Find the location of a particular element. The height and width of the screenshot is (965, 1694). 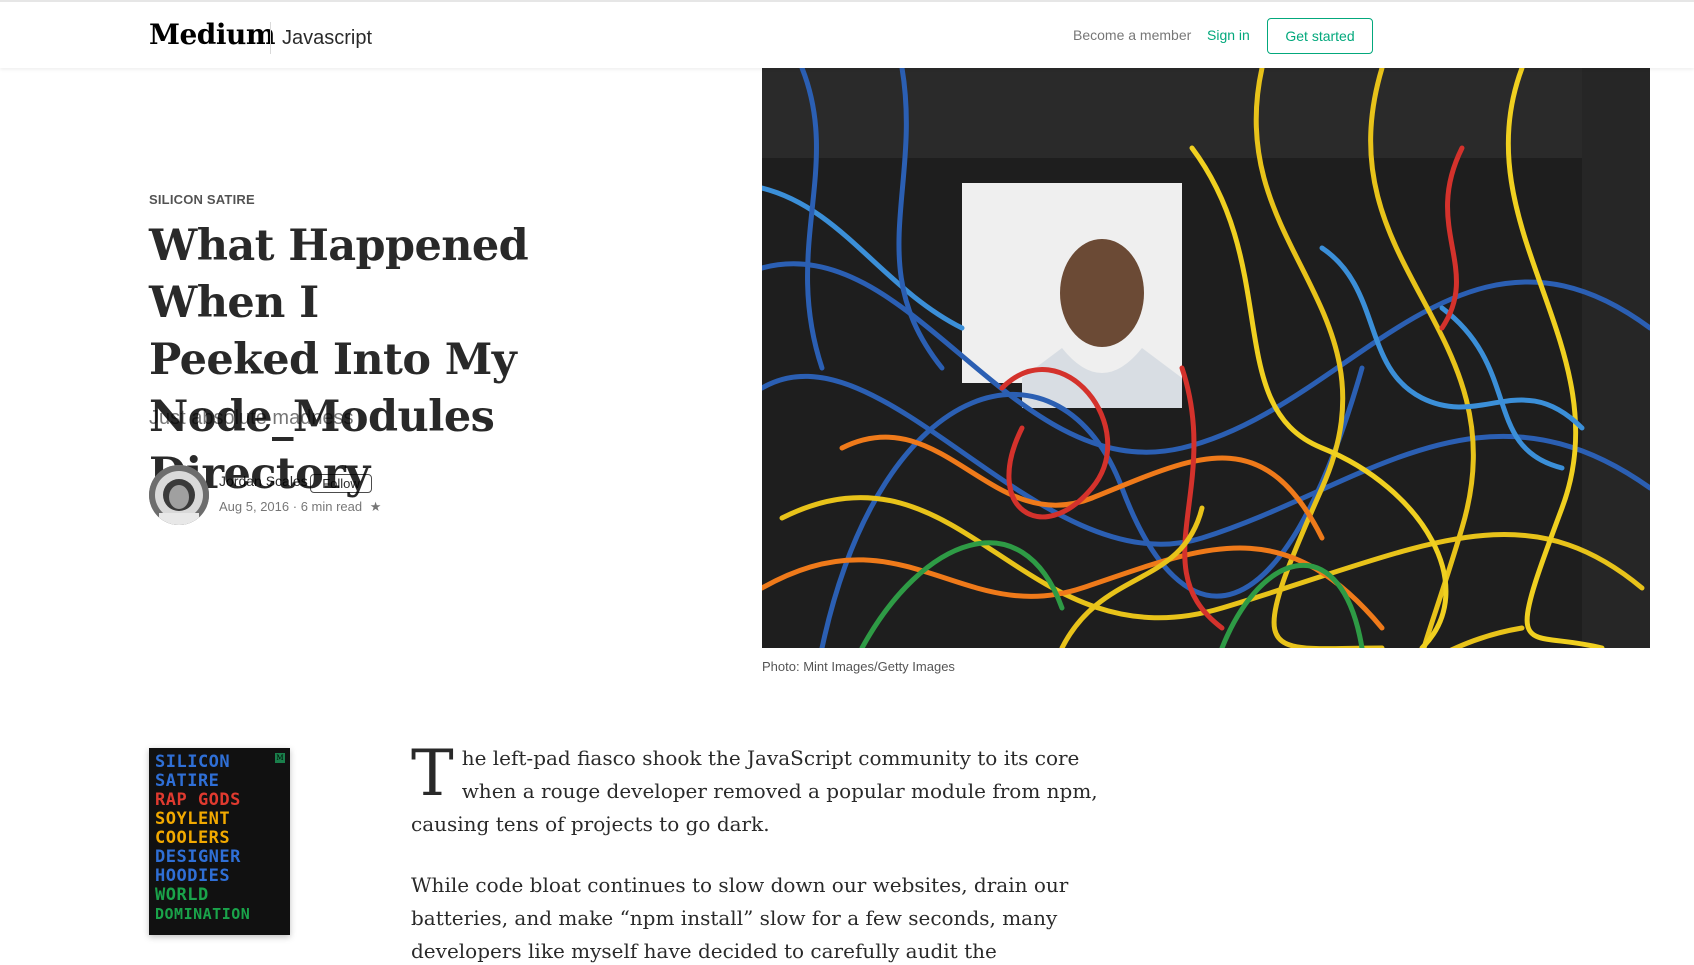

image-caption: Photo: Mint Images/Getty Images is located at coordinates (858, 666).